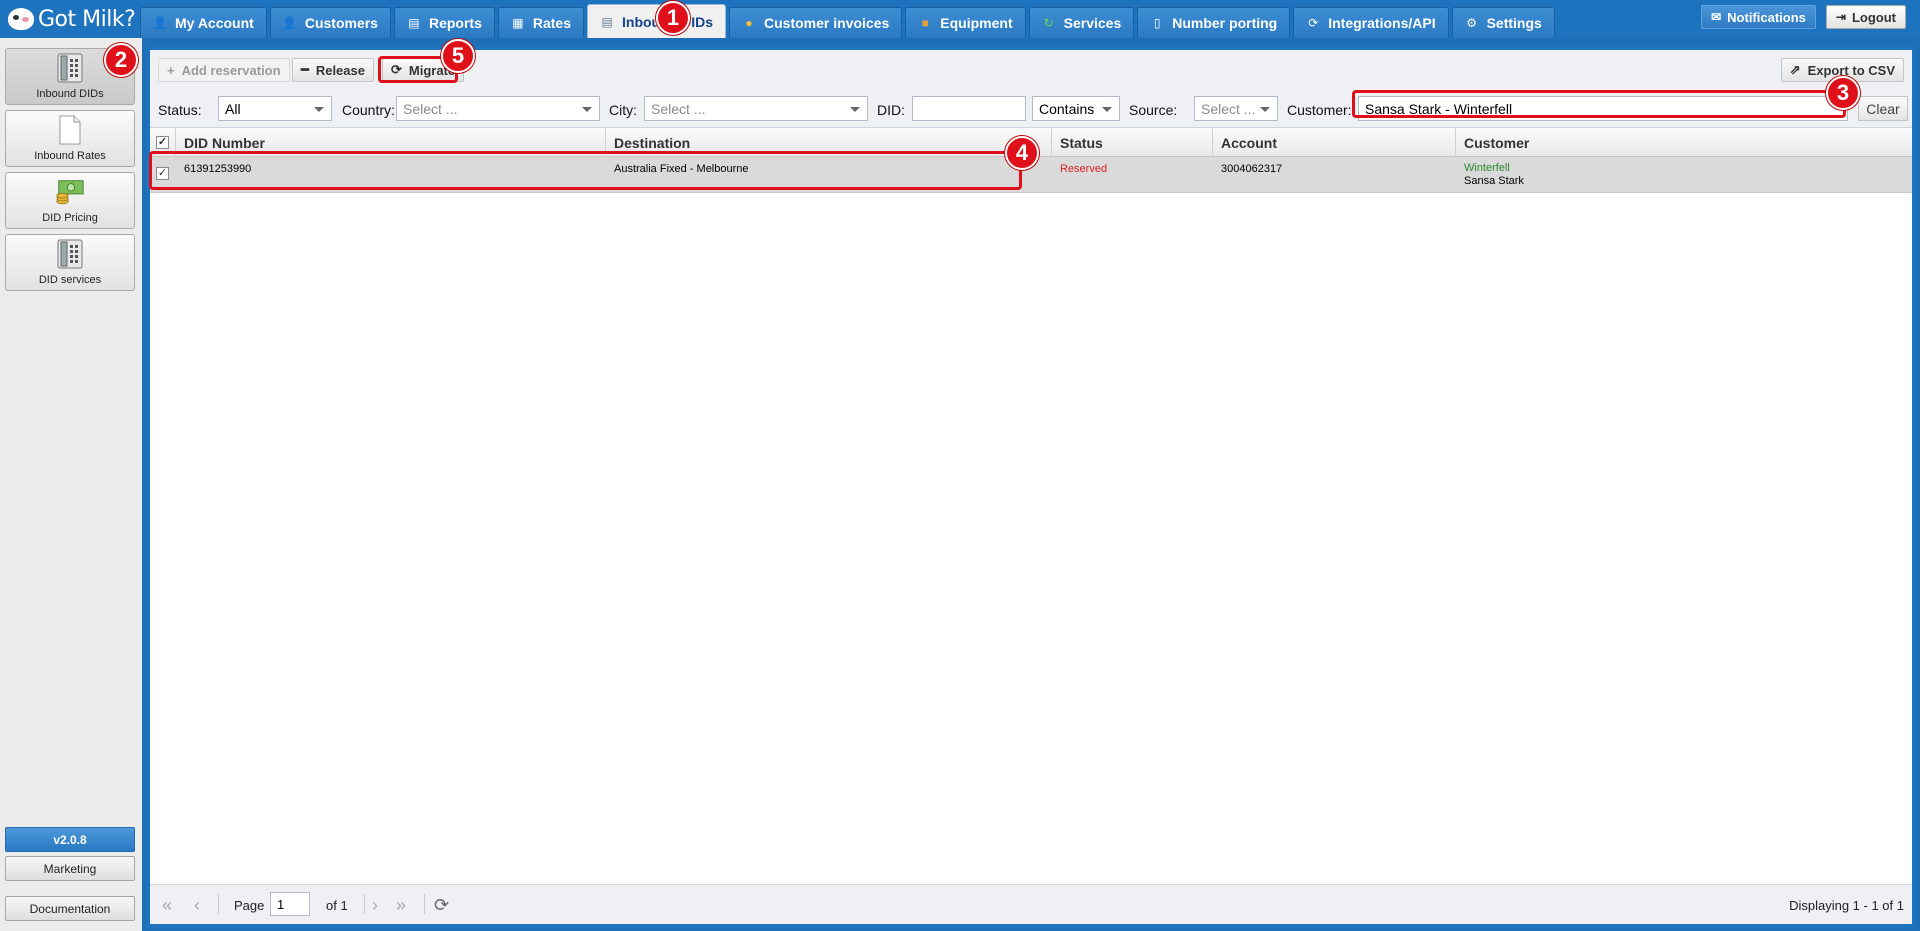  Describe the element at coordinates (70, 908) in the screenshot. I see `documentation-button: Documentation` at that location.